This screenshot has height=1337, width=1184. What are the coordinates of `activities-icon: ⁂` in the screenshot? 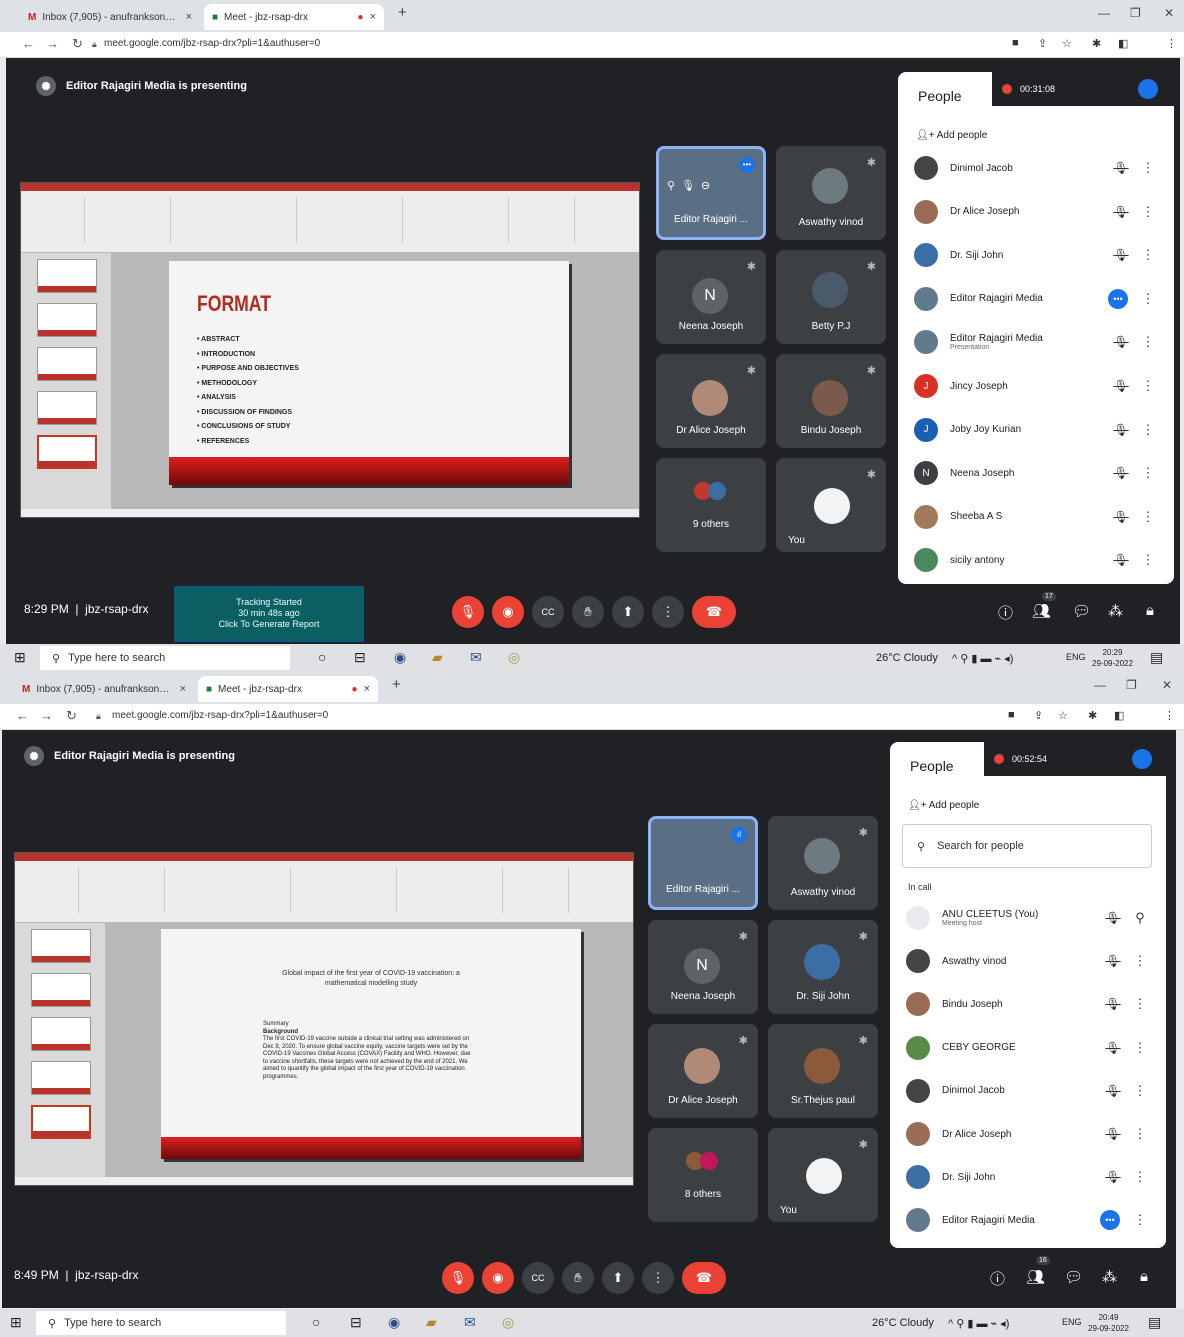 It's located at (1109, 1277).